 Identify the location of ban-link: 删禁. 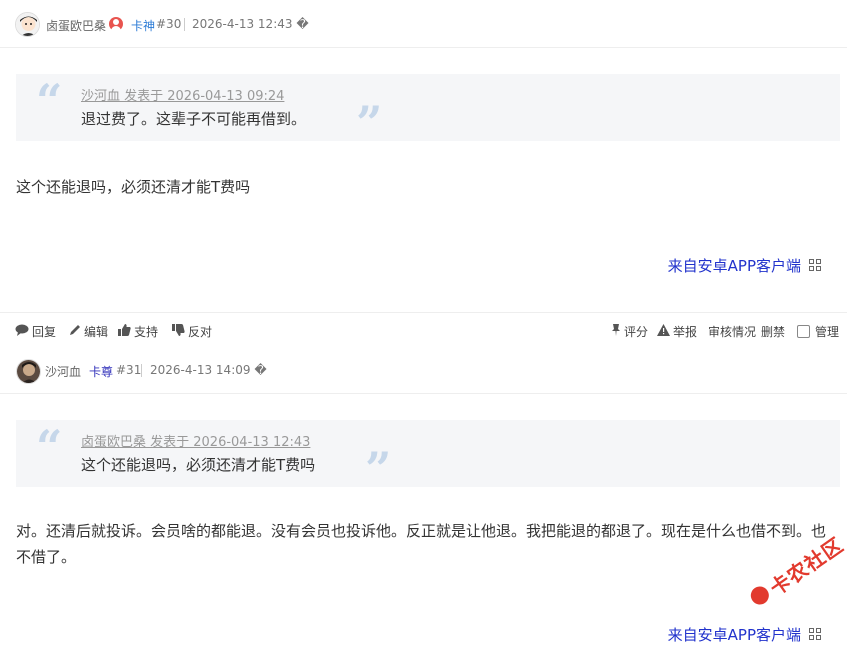
(773, 331).